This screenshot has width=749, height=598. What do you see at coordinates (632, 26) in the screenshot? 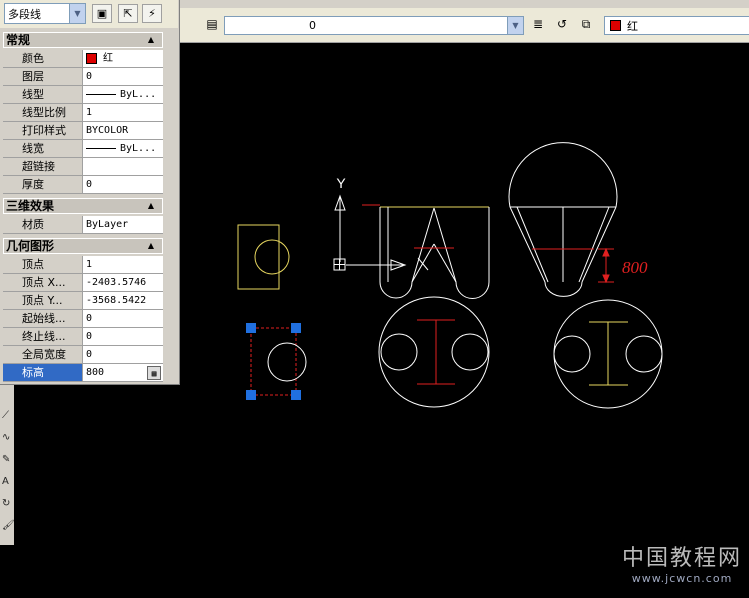
I see `color-combo-value: 红` at bounding box center [632, 26].